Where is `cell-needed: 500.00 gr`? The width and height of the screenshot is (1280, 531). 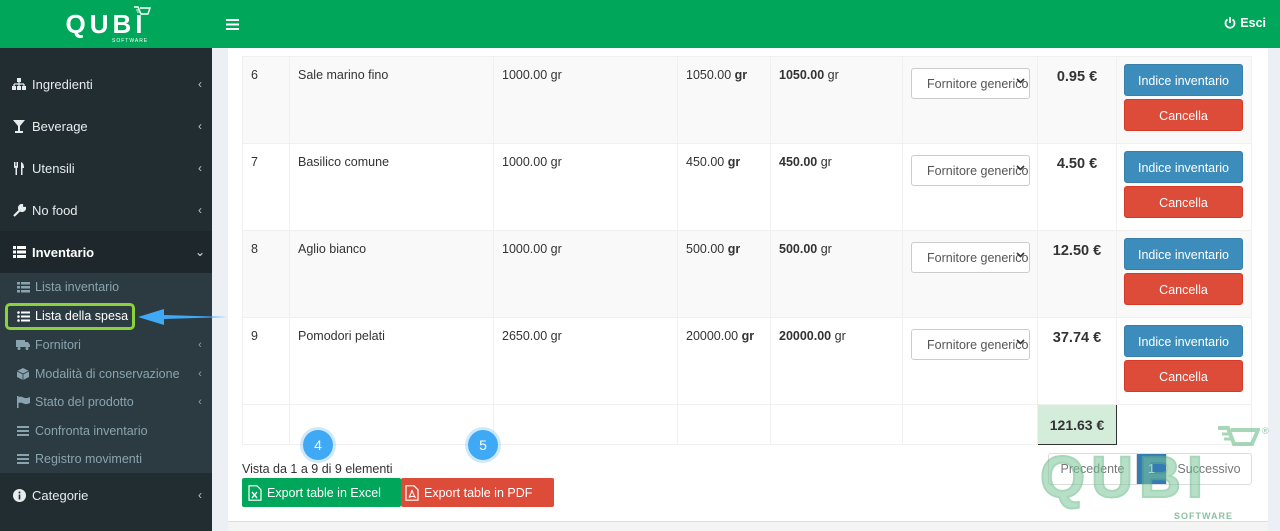
cell-needed: 500.00 gr is located at coordinates (724, 274).